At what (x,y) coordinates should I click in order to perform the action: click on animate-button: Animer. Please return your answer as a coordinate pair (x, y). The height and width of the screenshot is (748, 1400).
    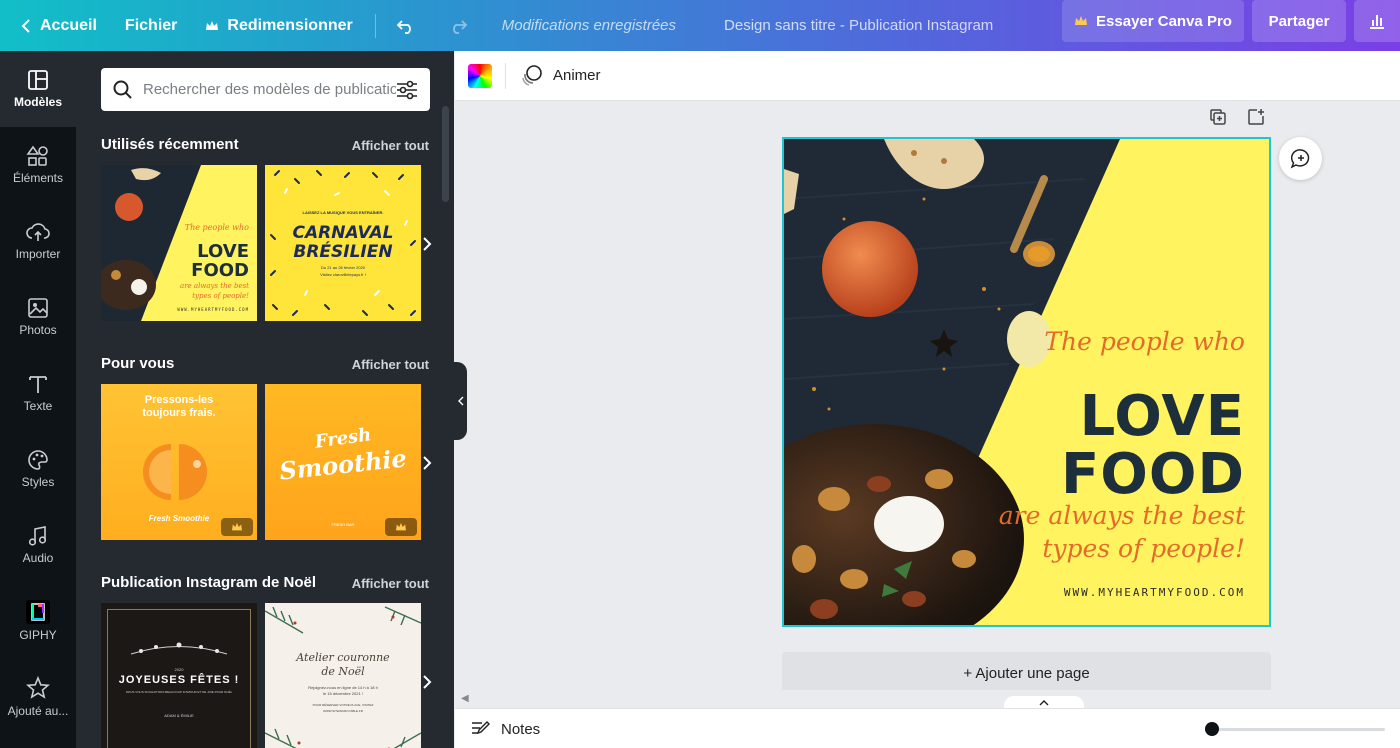
    Looking at the image, I should click on (561, 75).